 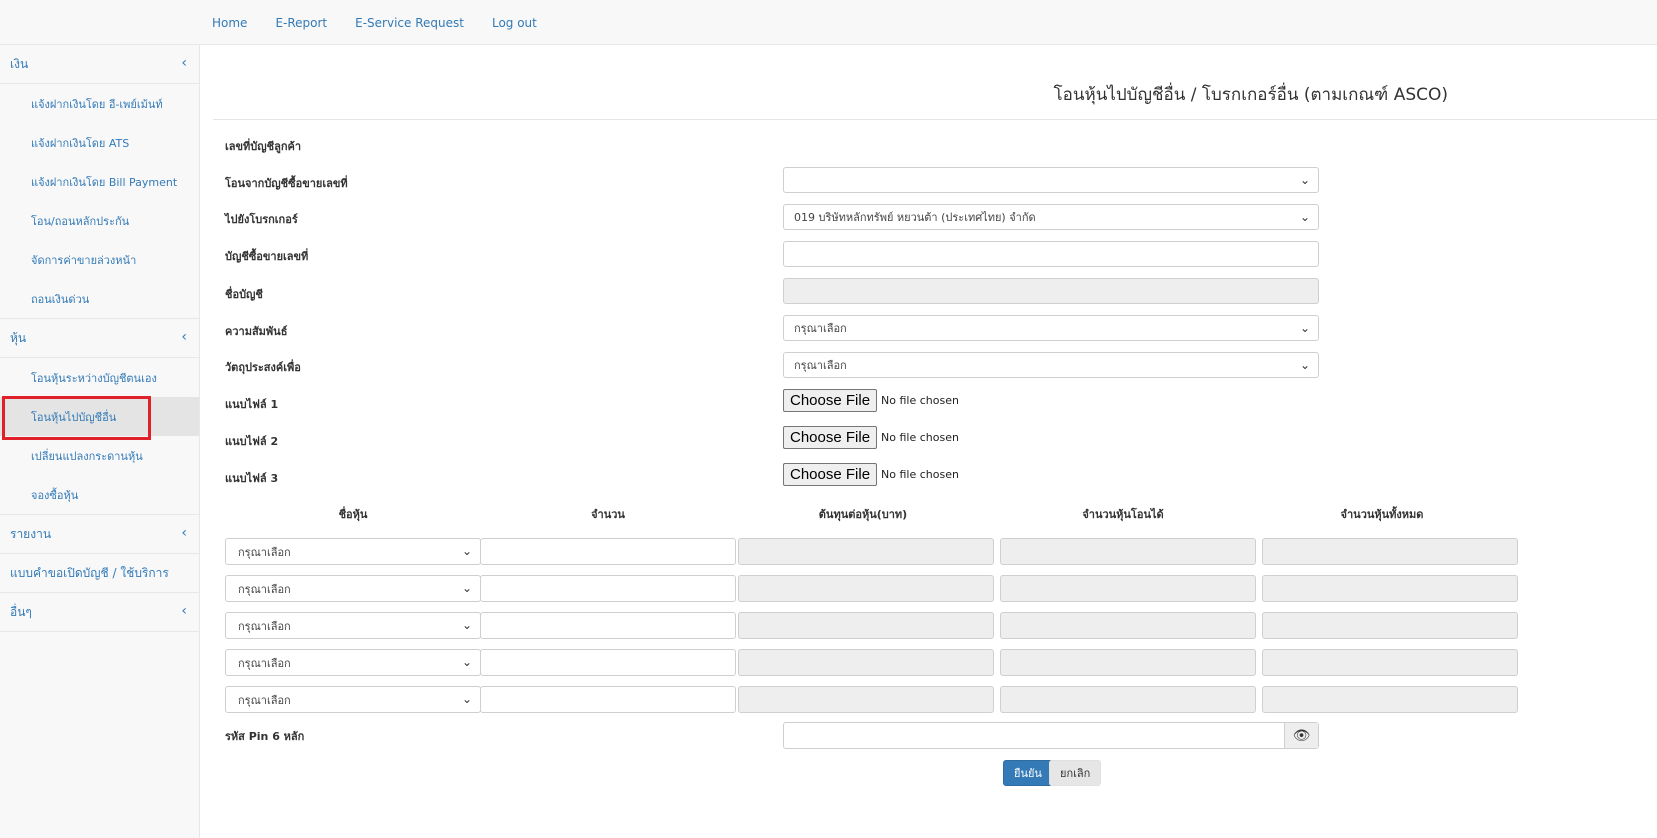 I want to click on sidebar-item-bill-payment: แจ้งฝากเงินโดย Bill Payment, so click(x=99, y=181).